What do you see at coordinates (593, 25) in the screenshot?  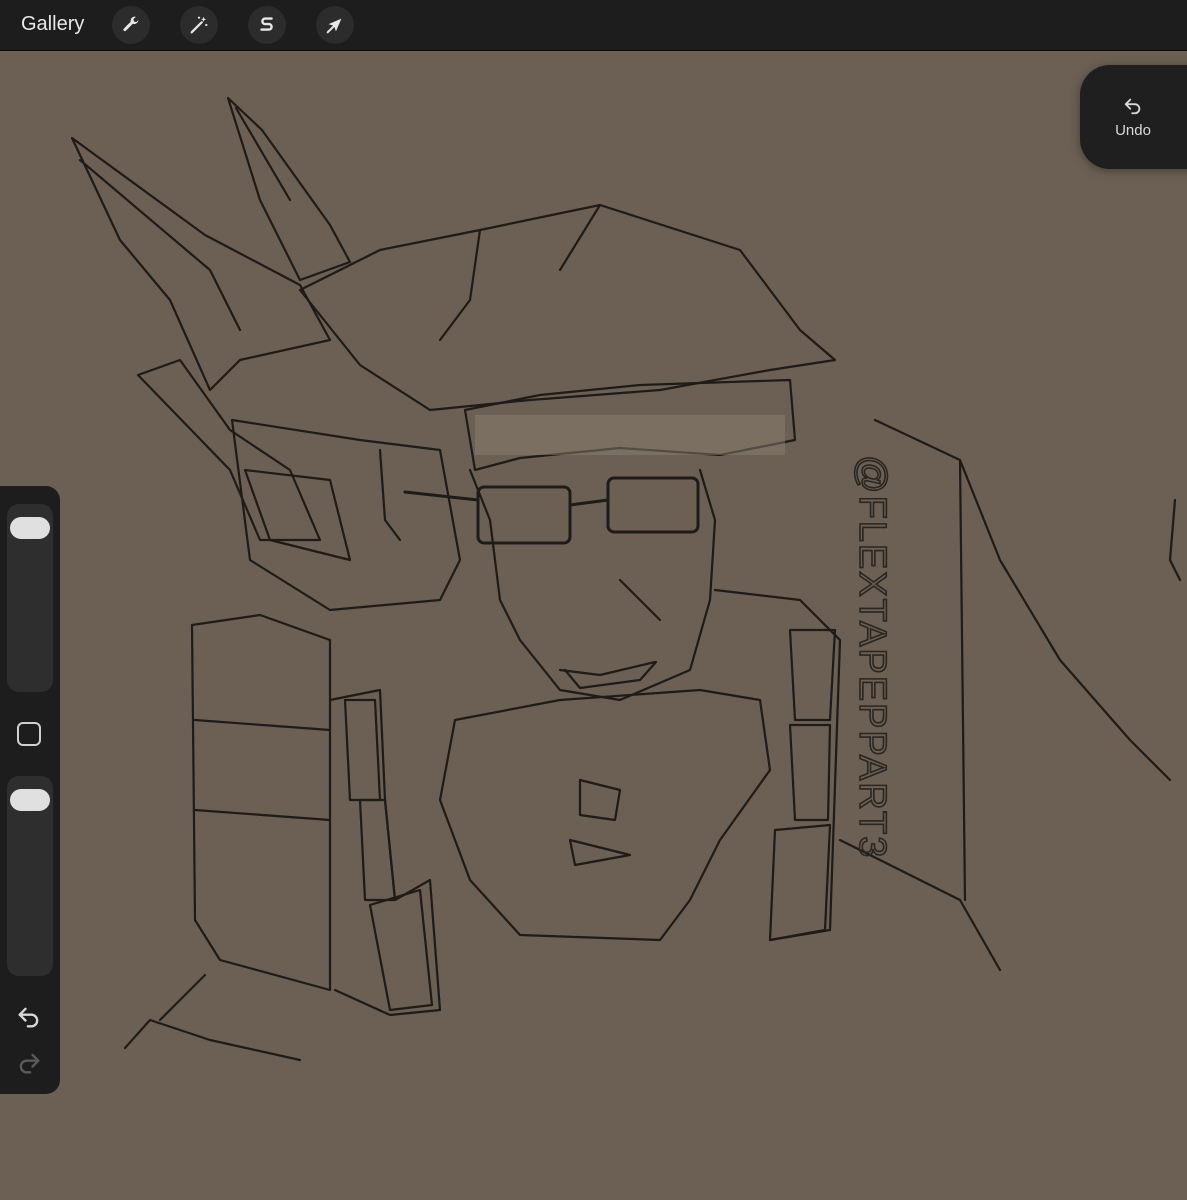 I see `top-toolbar: Gallery` at bounding box center [593, 25].